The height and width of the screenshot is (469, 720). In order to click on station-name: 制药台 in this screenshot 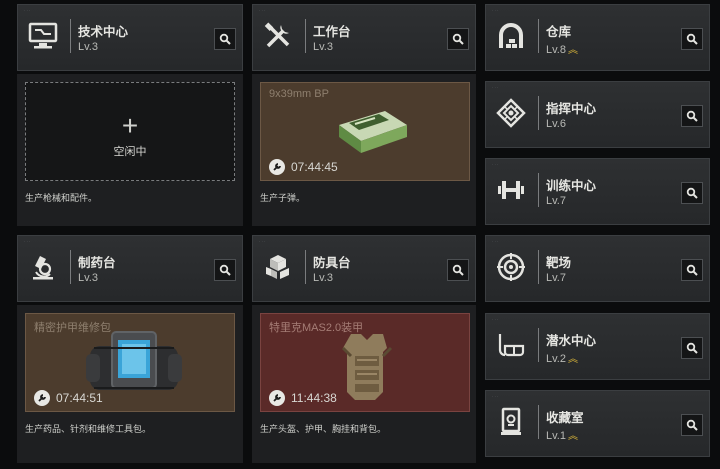, I will do `click(97, 263)`.